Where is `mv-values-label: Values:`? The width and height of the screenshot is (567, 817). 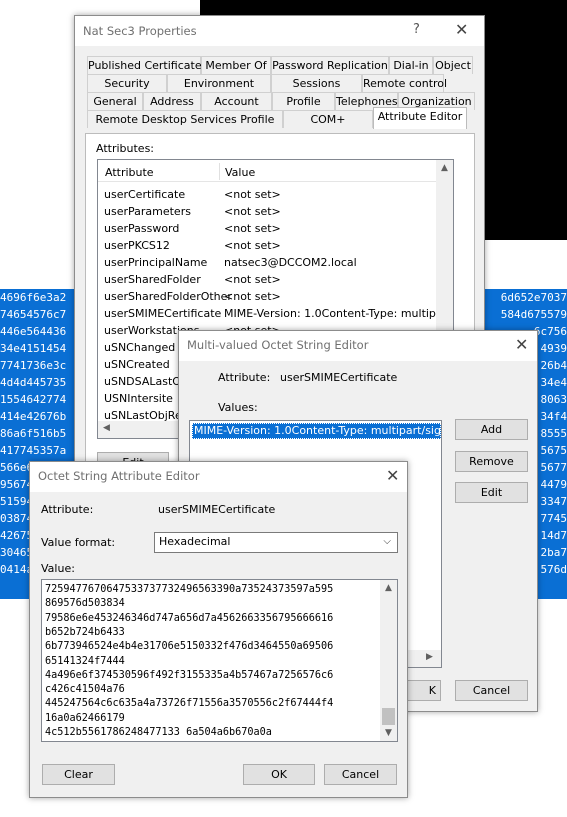 mv-values-label: Values: is located at coordinates (238, 407).